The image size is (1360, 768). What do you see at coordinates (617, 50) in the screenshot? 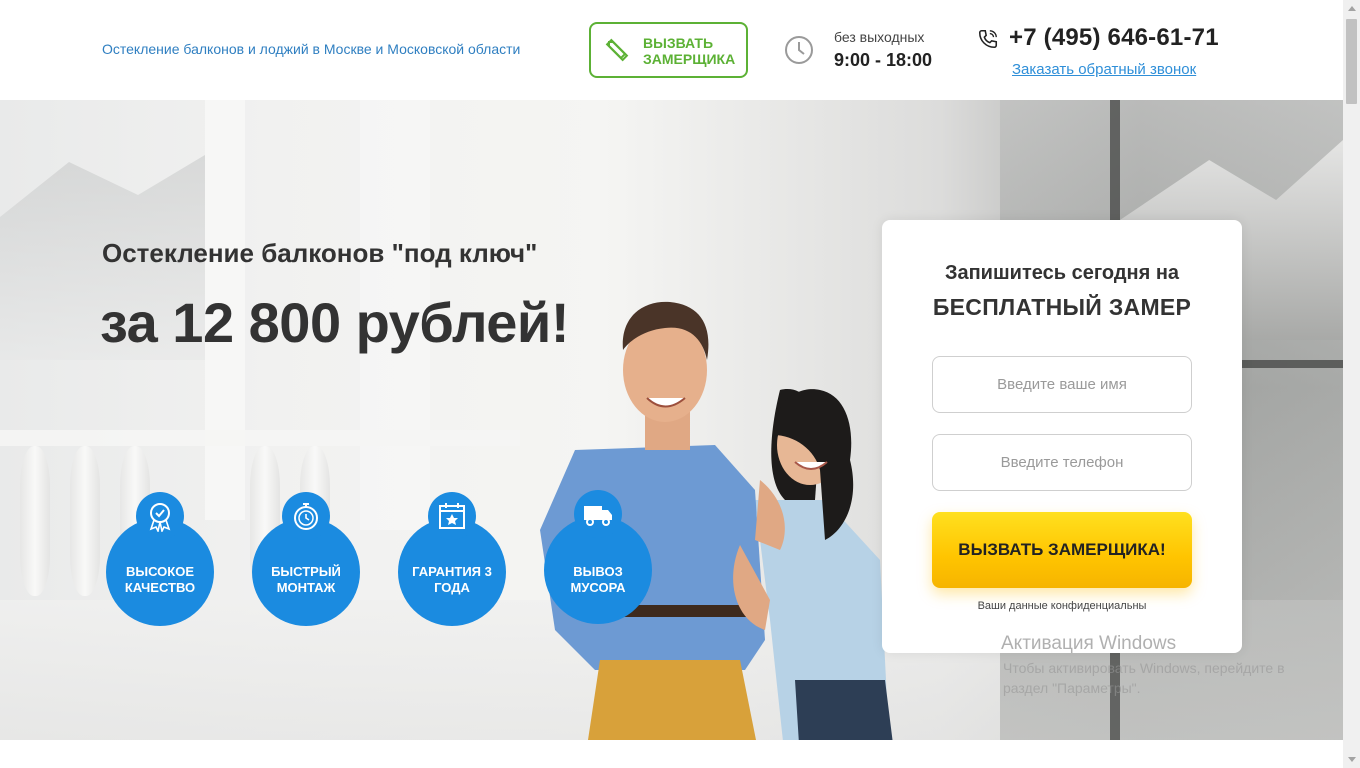
I see `ruler-pencil-icon` at bounding box center [617, 50].